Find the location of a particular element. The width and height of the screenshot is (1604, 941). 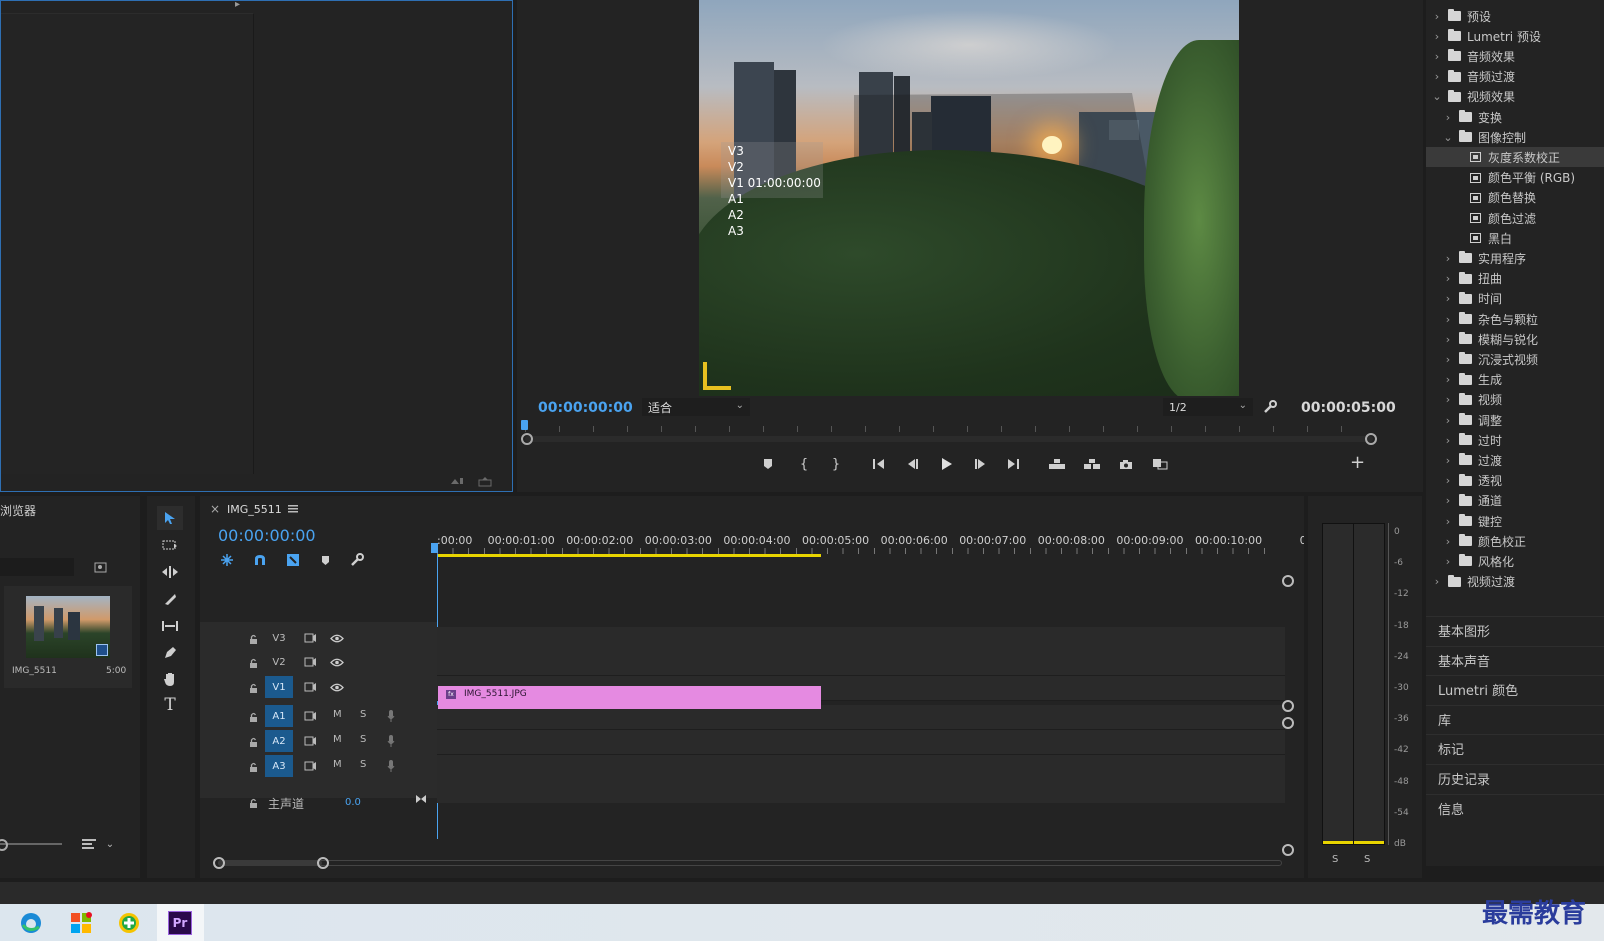

source-scroll-arrow: ▸ is located at coordinates (237, 5).